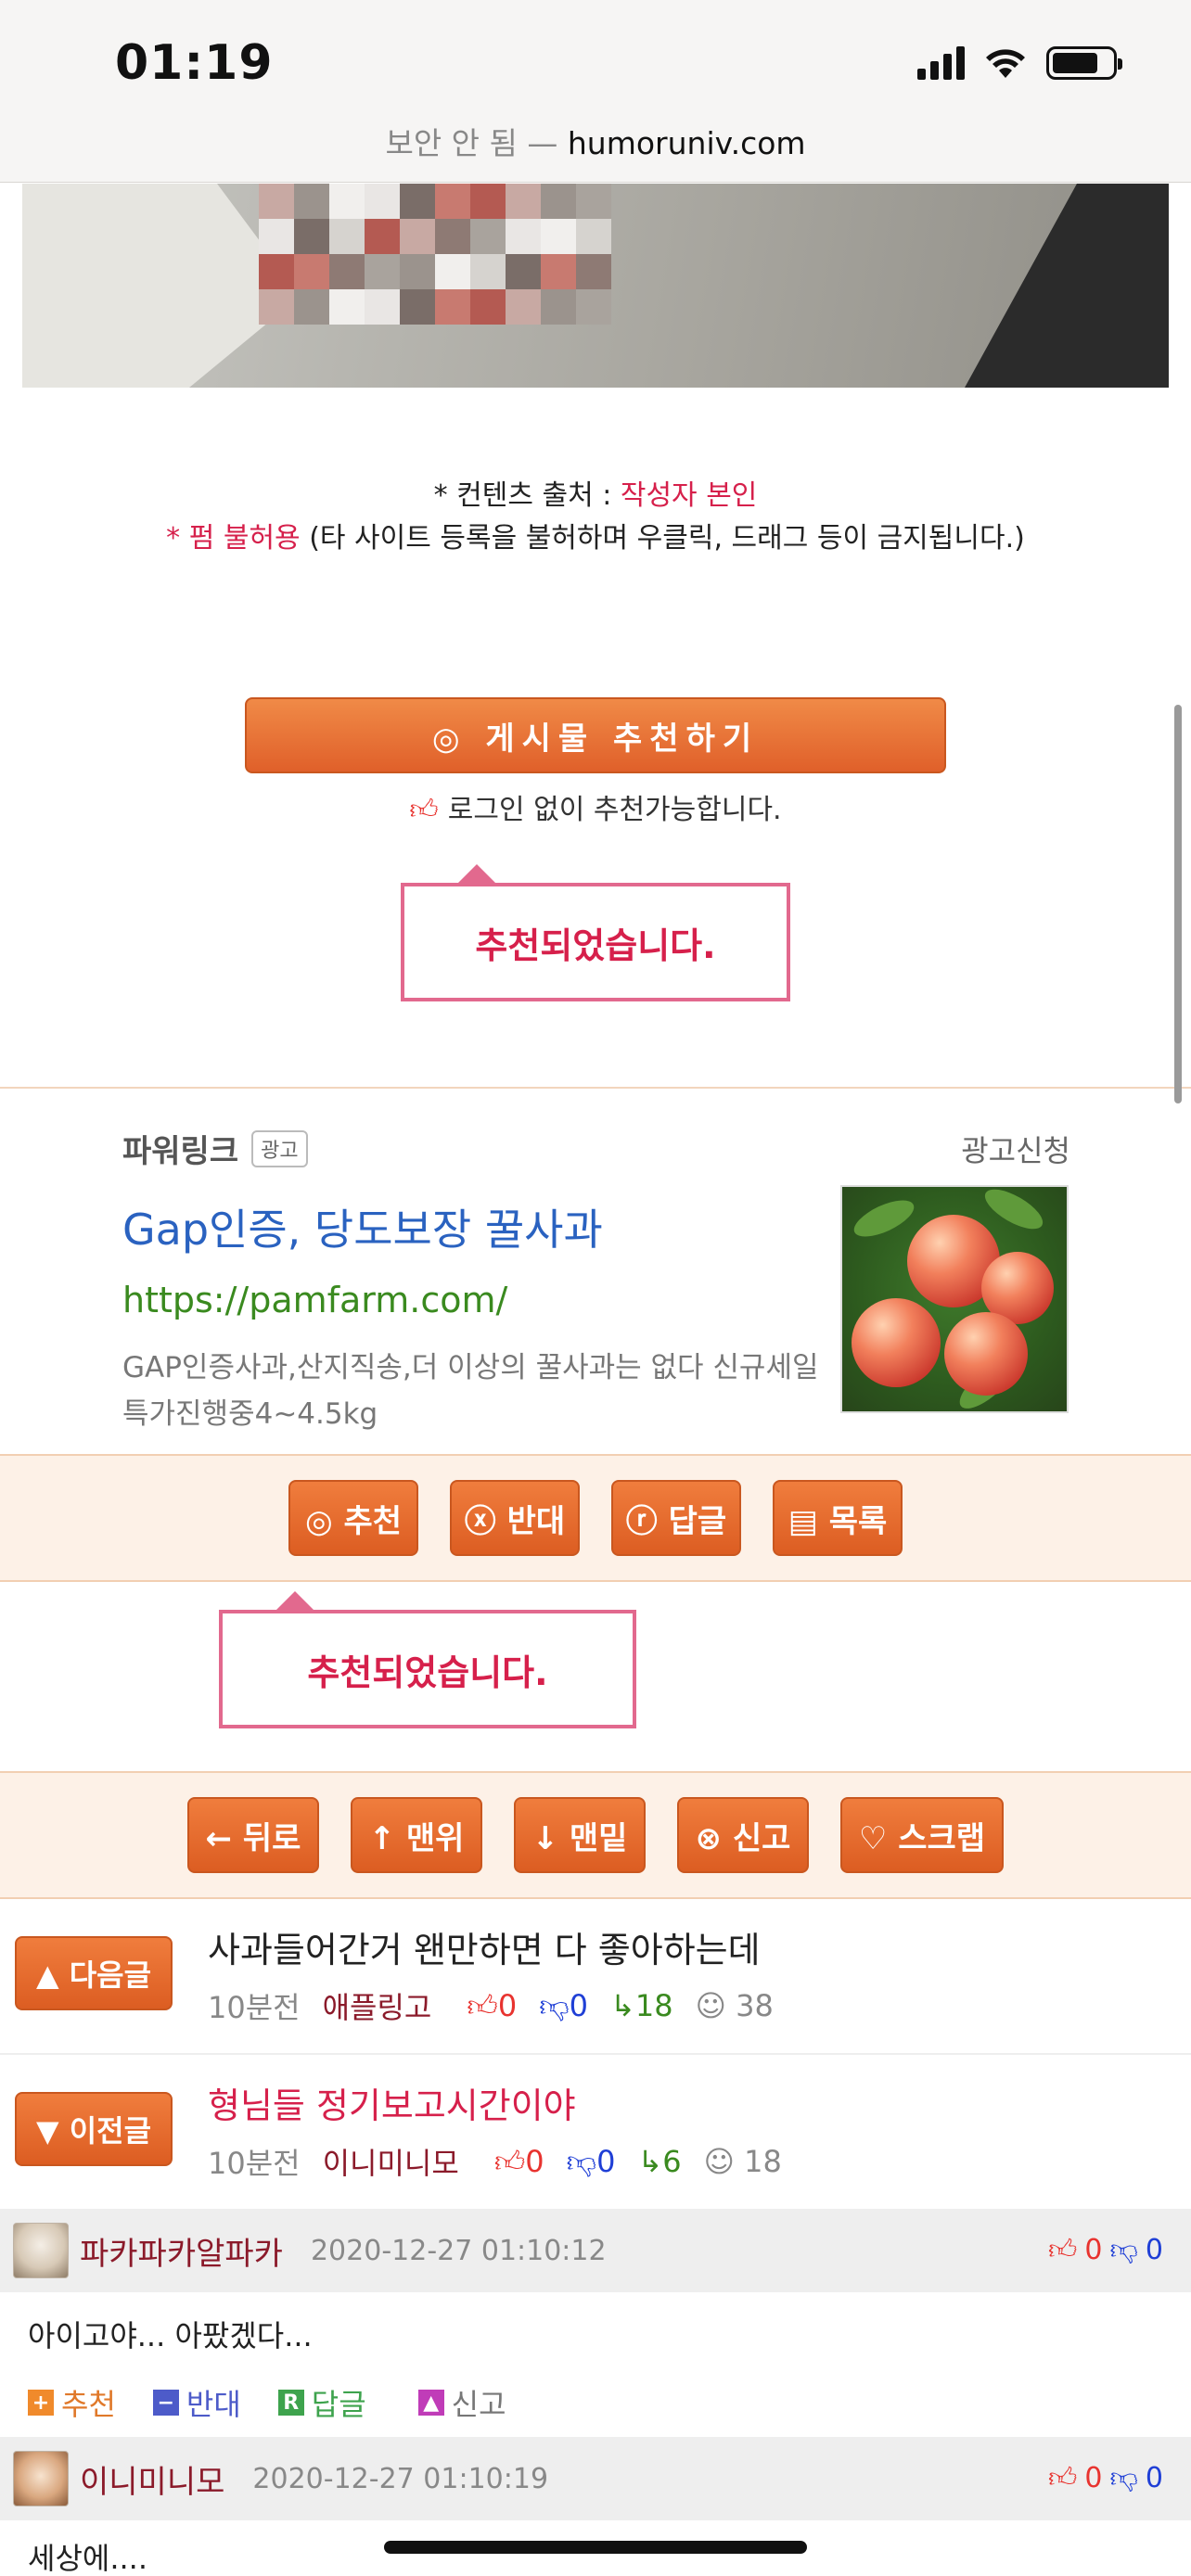 This screenshot has height=2576, width=1191. I want to click on next-post-meta: 10분전 애플링고 👍︎0 👎︎0 ↳18 ☺ 38, so click(491, 2006).